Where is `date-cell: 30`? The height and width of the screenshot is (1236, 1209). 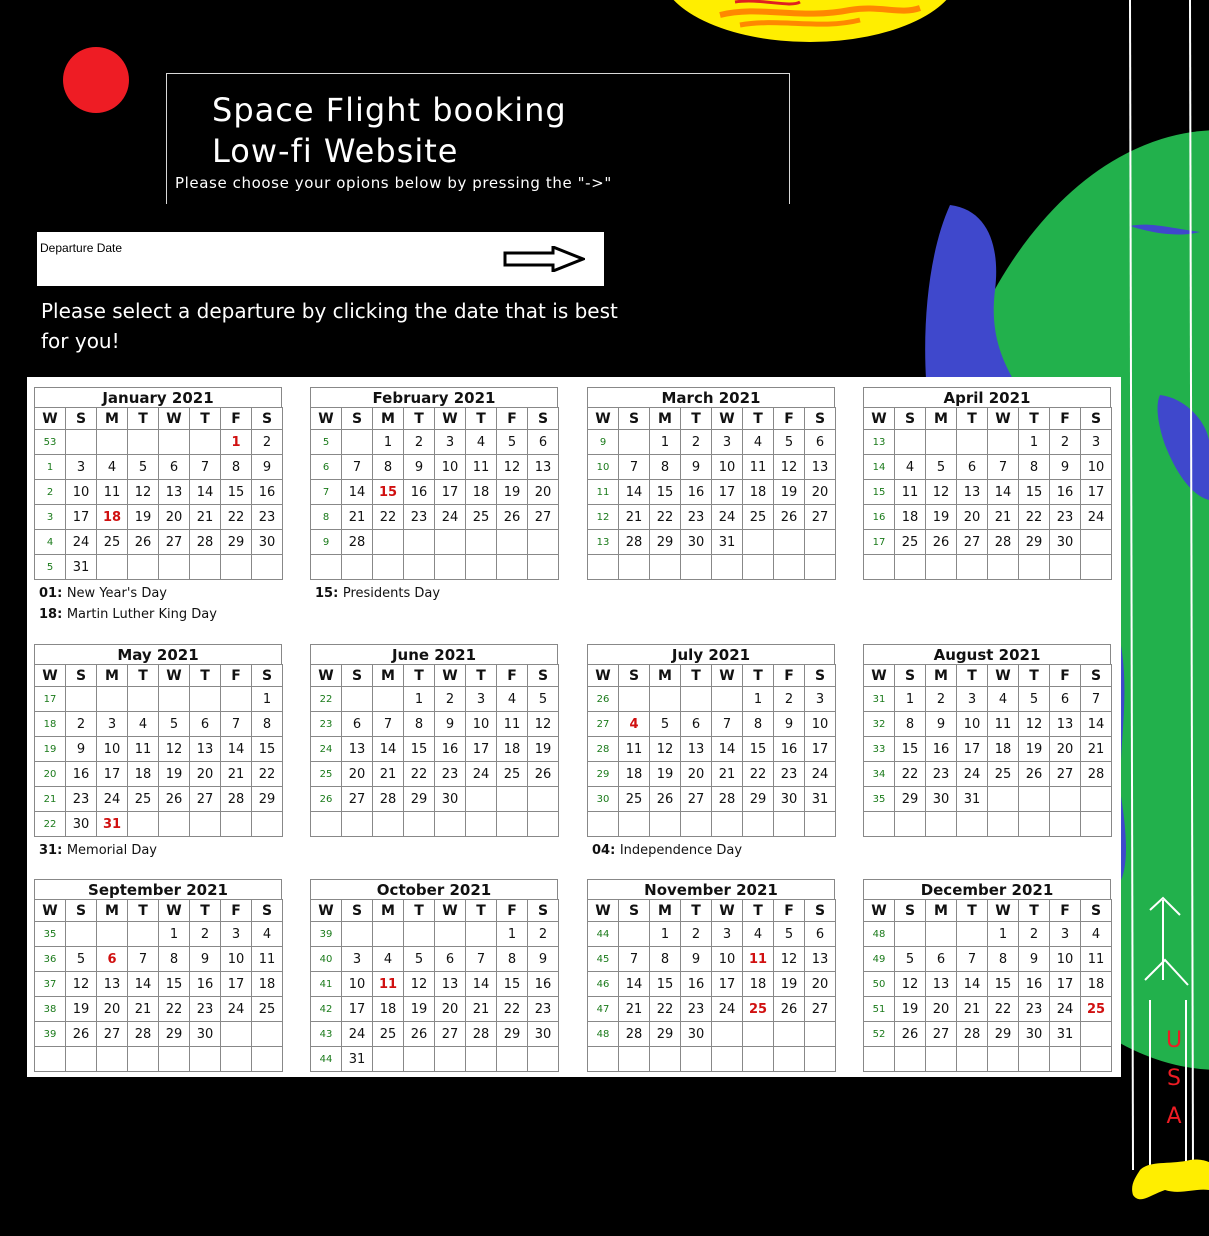
date-cell: 30 is located at coordinates (543, 1034).